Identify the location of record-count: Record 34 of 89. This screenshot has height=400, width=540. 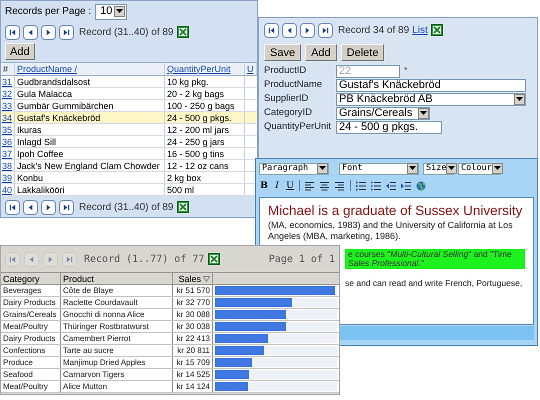
(374, 31).